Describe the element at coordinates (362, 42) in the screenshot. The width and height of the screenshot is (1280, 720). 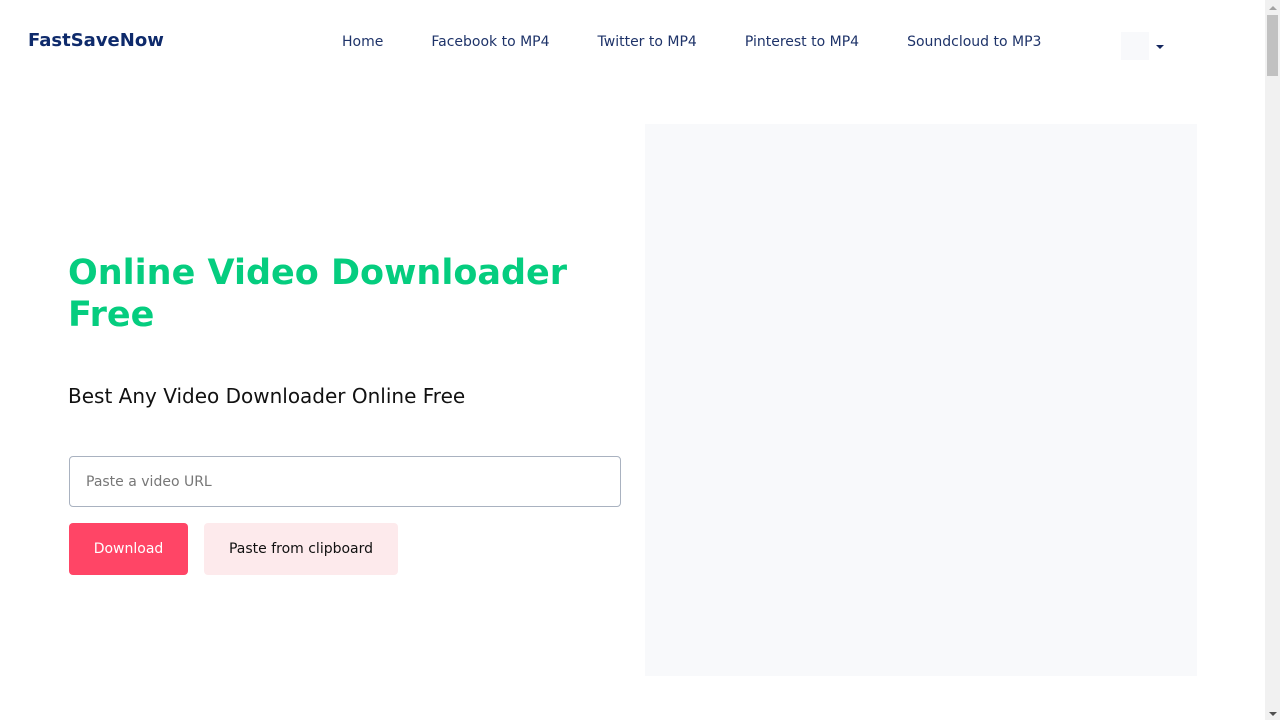
I see `nav-home: Home` at that location.